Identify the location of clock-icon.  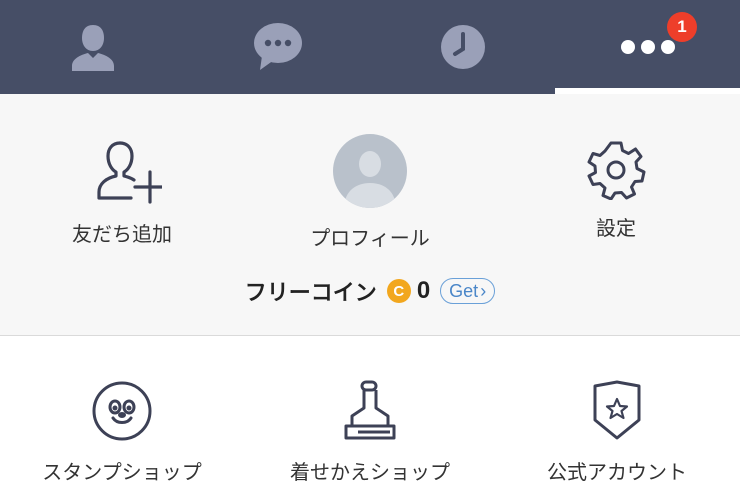
(463, 47).